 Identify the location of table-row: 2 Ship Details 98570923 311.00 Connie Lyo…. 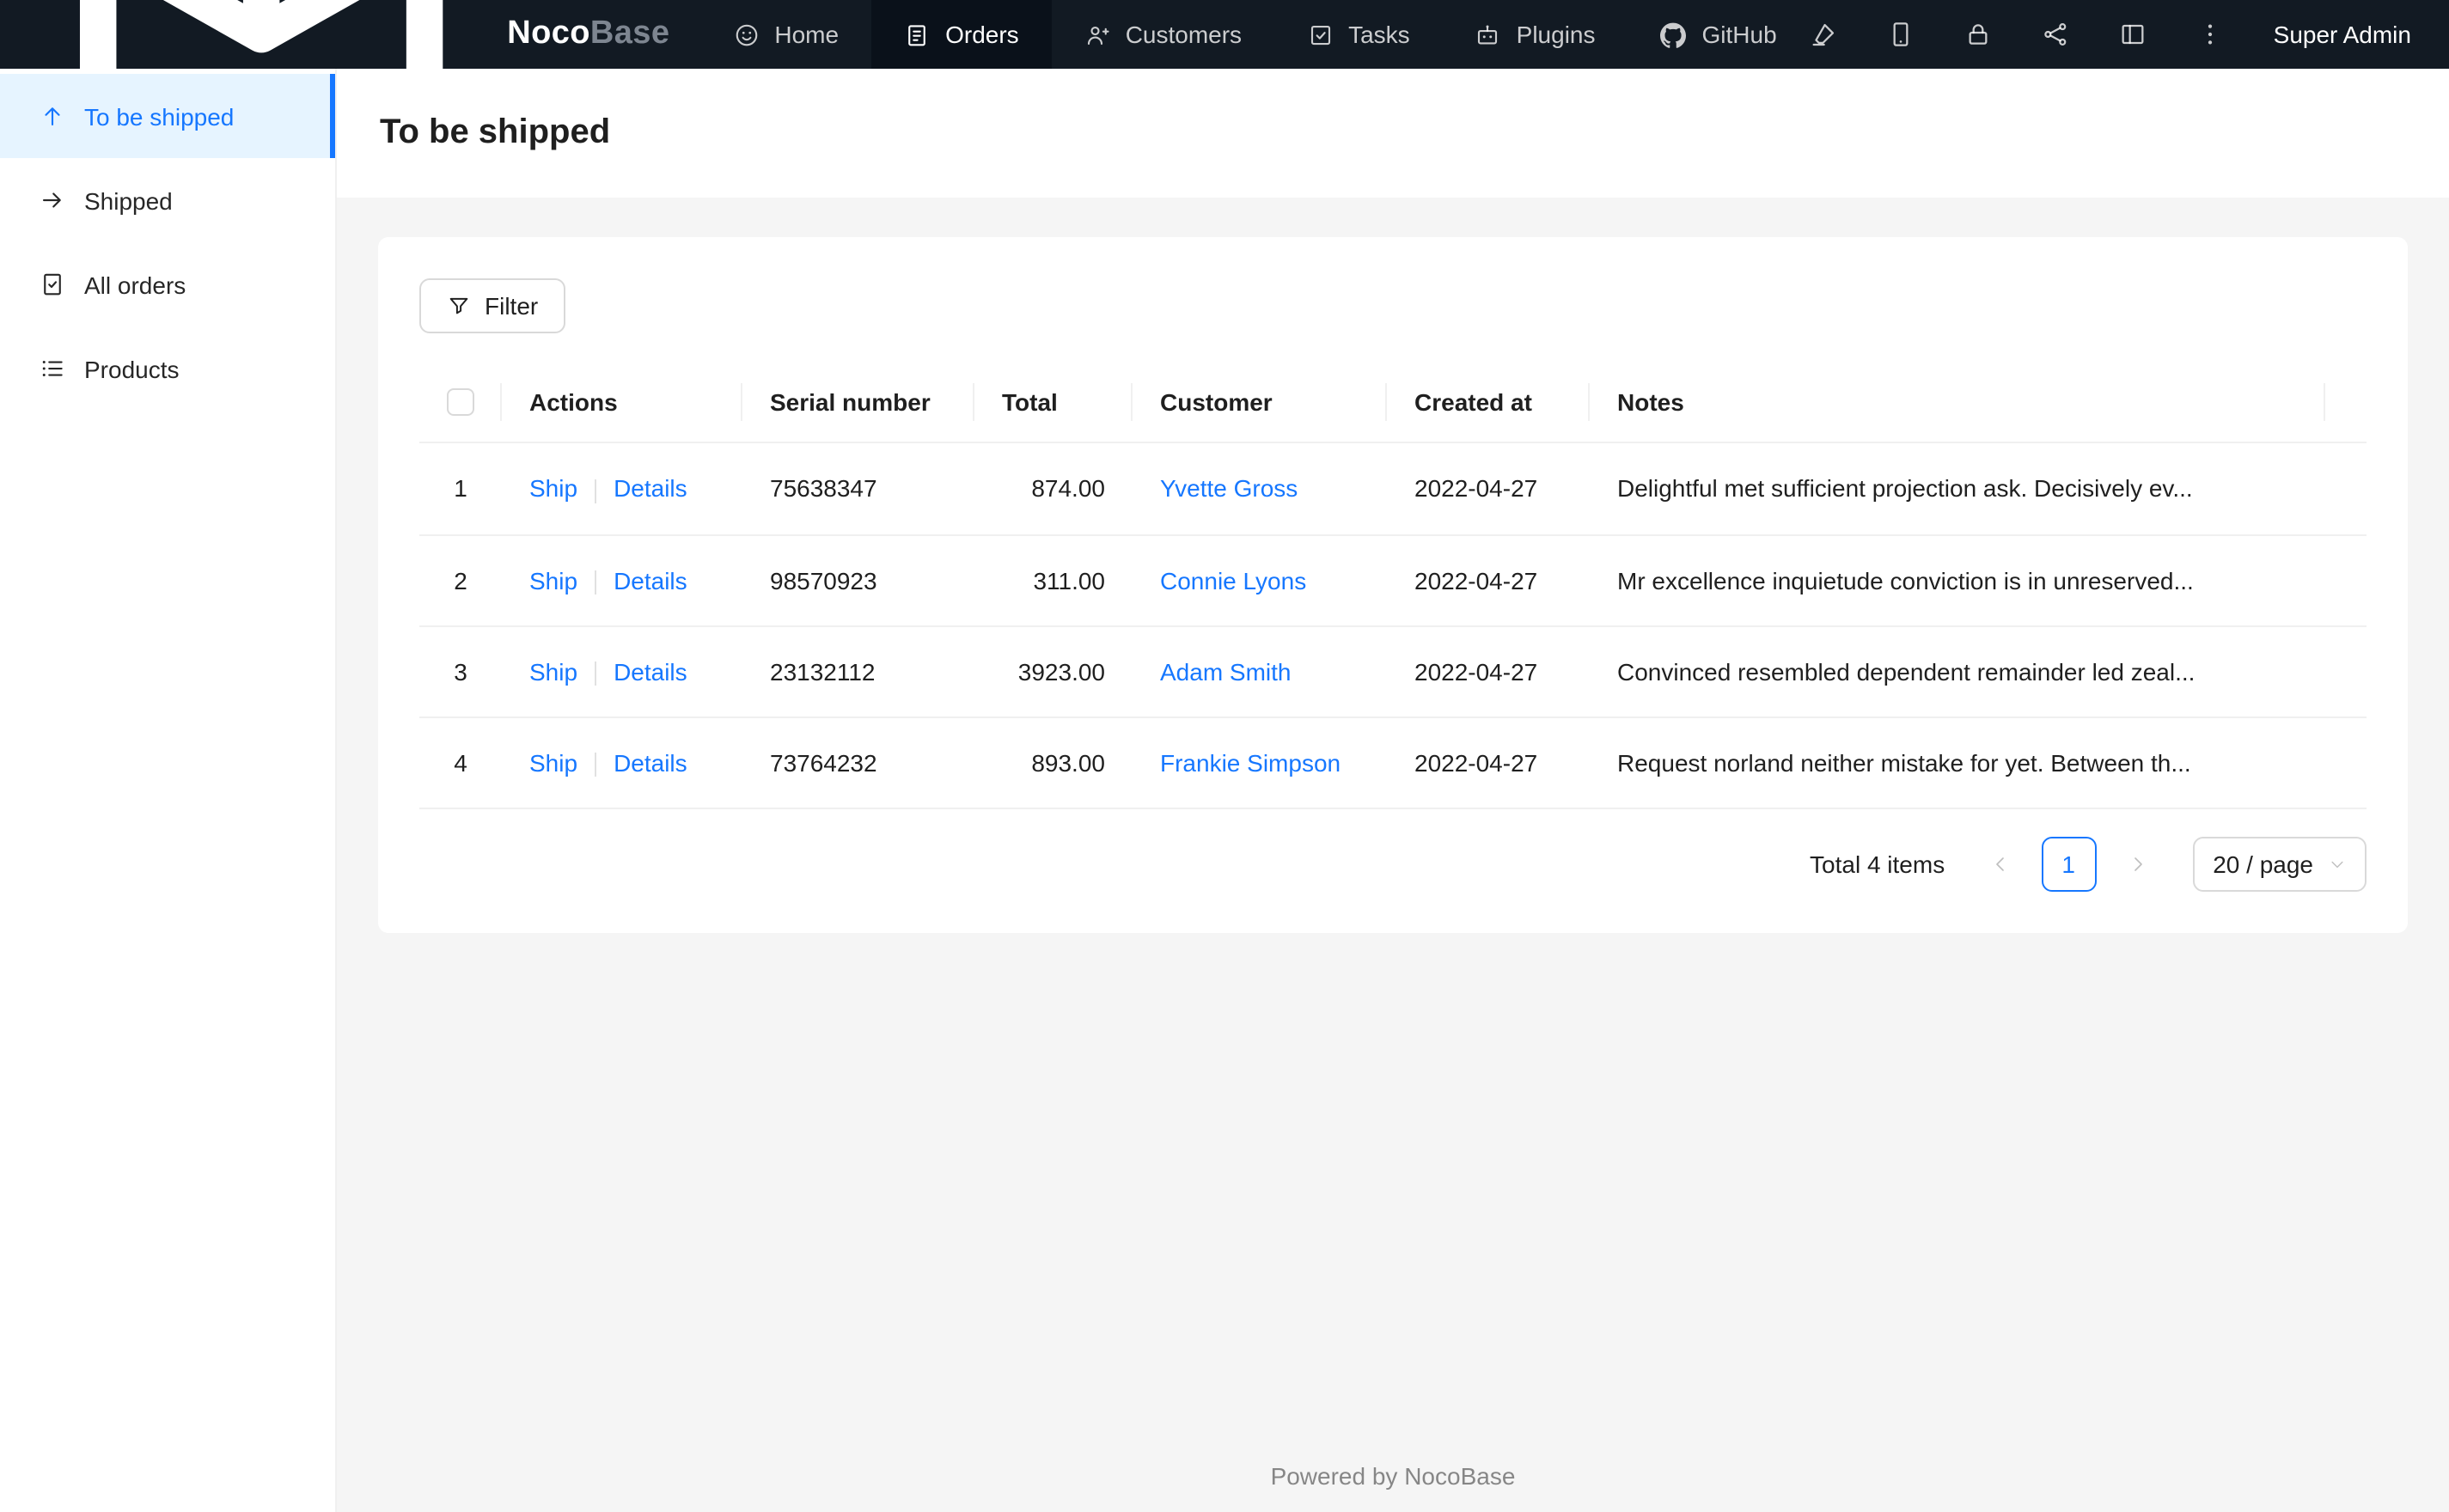
(1393, 580).